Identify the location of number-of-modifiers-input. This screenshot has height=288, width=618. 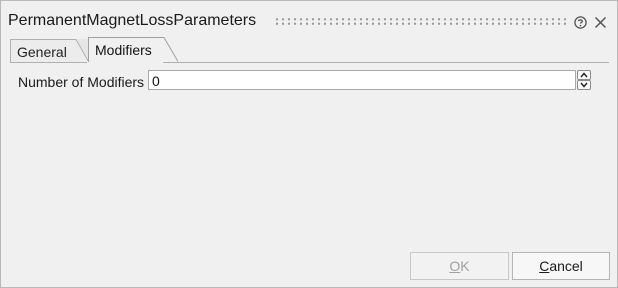
(362, 80).